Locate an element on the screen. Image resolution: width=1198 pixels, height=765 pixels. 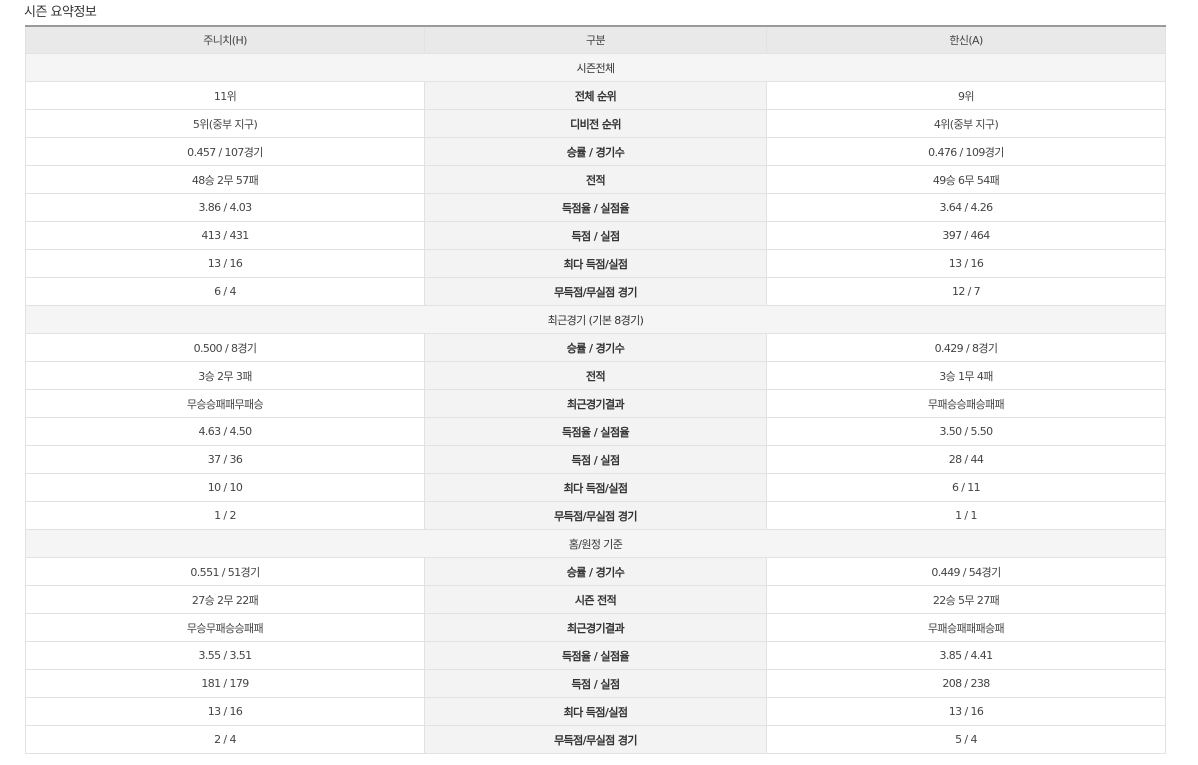
group-header-recent-games: 최근경기 (기본 8경기) is located at coordinates (595, 319).